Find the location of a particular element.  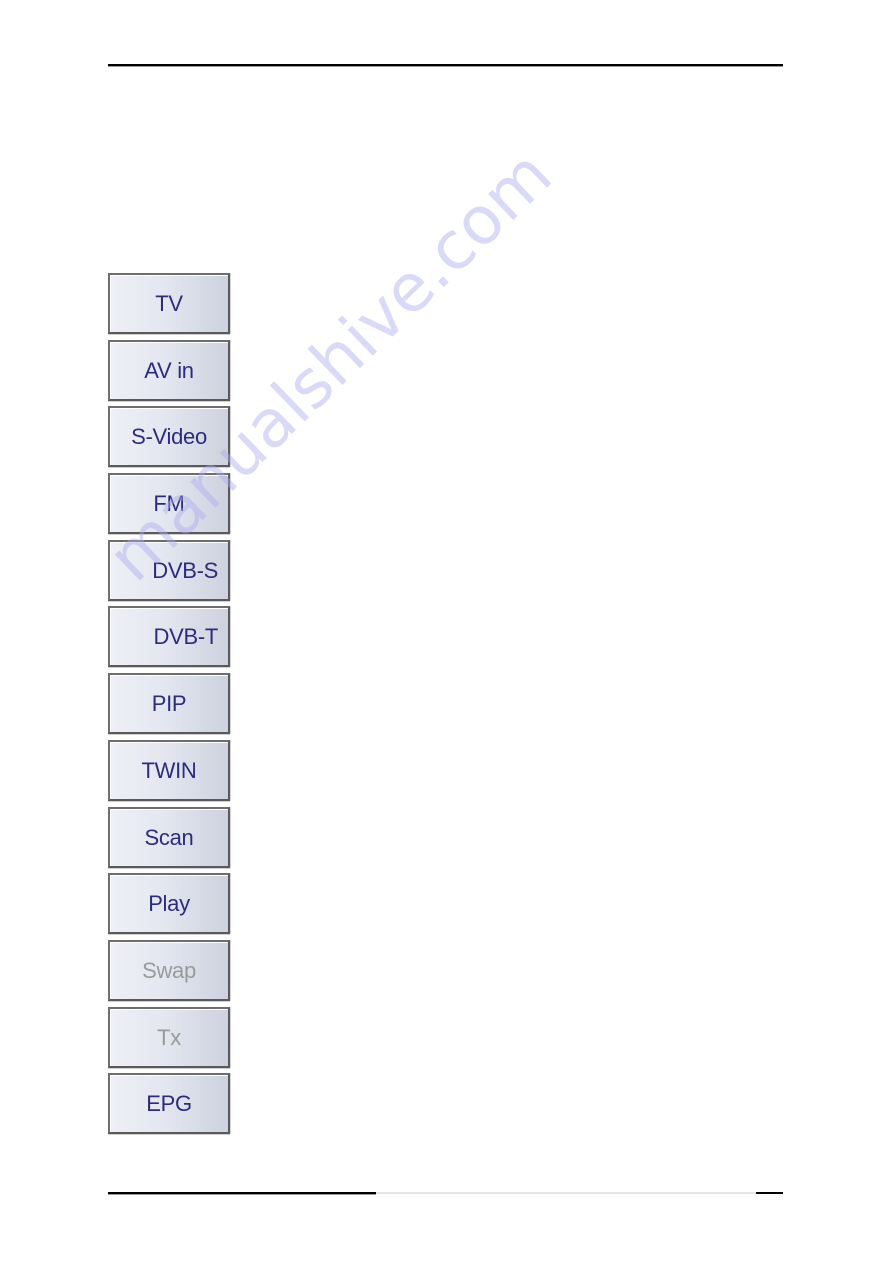

tv-button: TV is located at coordinates (169, 303).